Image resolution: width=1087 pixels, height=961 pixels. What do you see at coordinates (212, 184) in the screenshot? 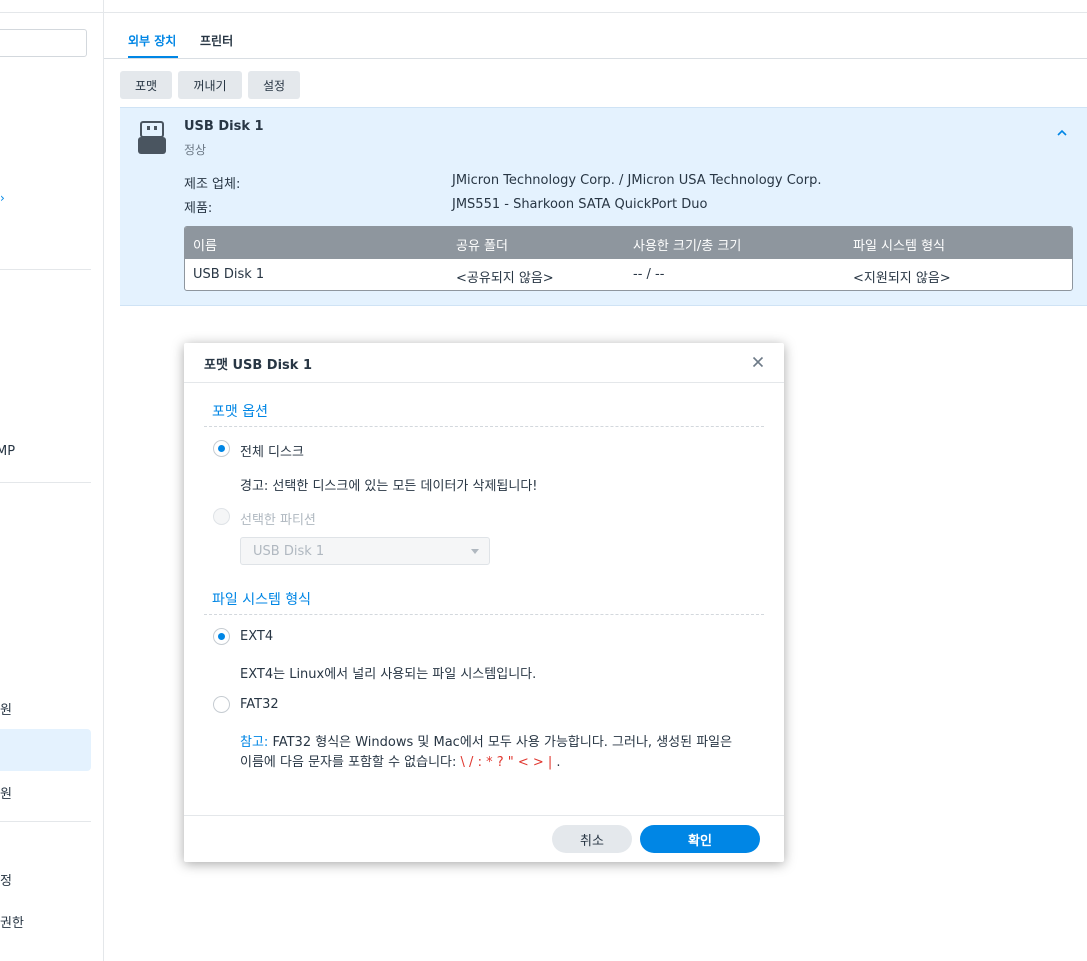
I see `manufacturer-label: 제조 업체:` at bounding box center [212, 184].